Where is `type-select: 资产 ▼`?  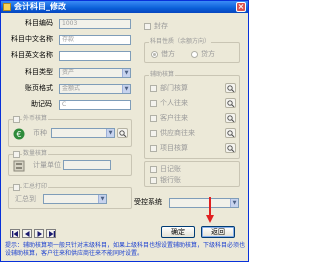 type-select: 资产 ▼ is located at coordinates (95, 73).